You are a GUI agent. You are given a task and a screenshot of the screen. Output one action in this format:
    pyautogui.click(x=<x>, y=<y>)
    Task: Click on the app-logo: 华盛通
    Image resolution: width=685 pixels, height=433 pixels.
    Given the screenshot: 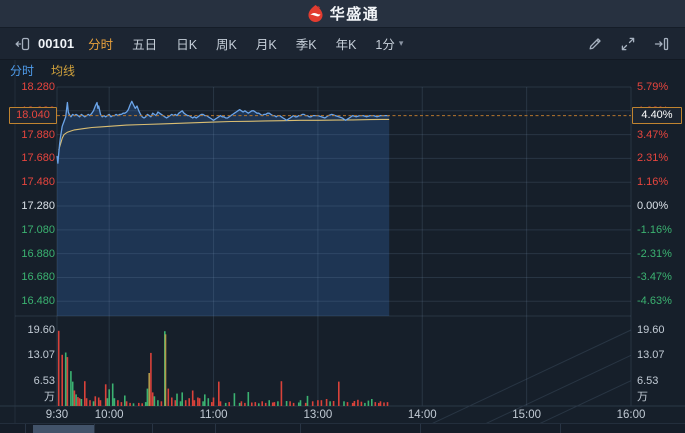 What is the action you would take?
    pyautogui.click(x=343, y=13)
    